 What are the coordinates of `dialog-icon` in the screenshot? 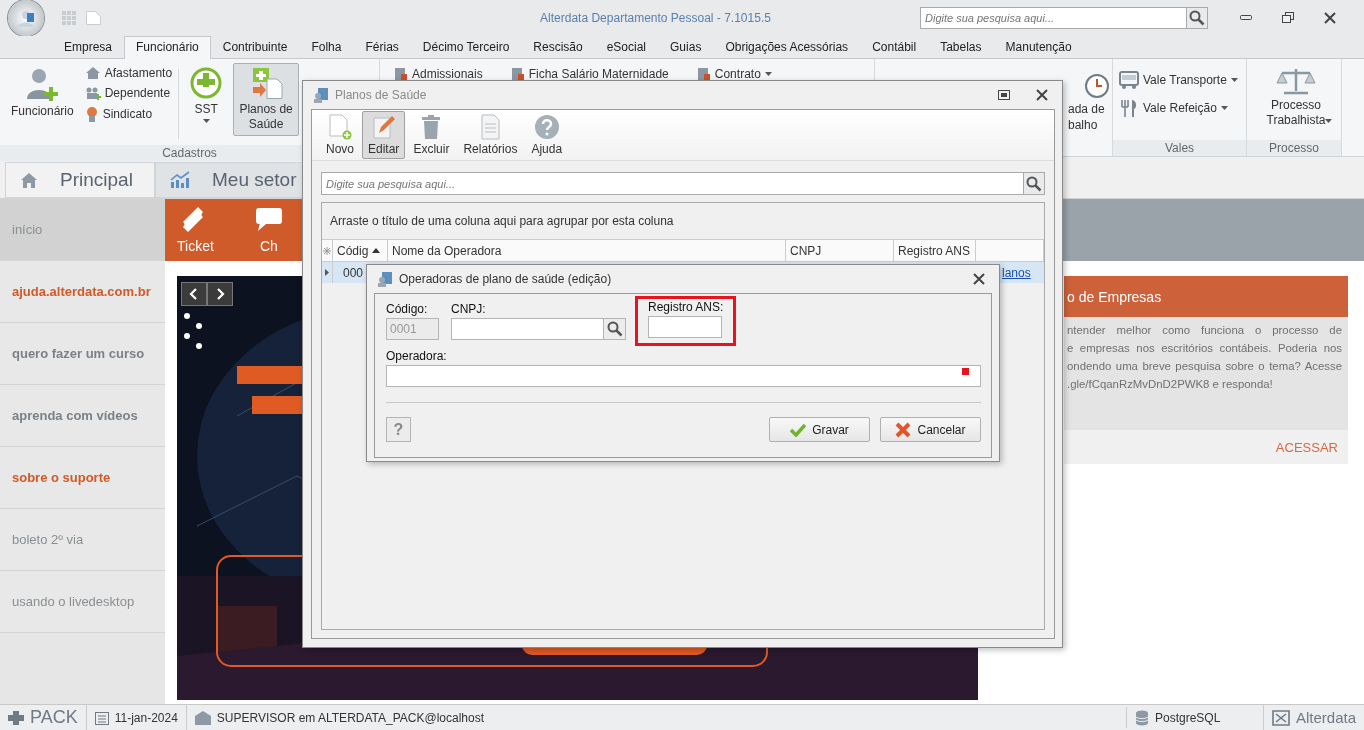 It's located at (385, 279).